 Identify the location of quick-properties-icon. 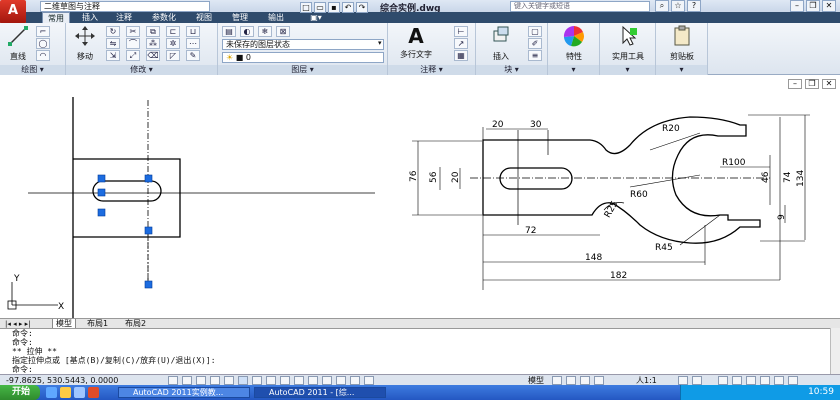
(313, 380).